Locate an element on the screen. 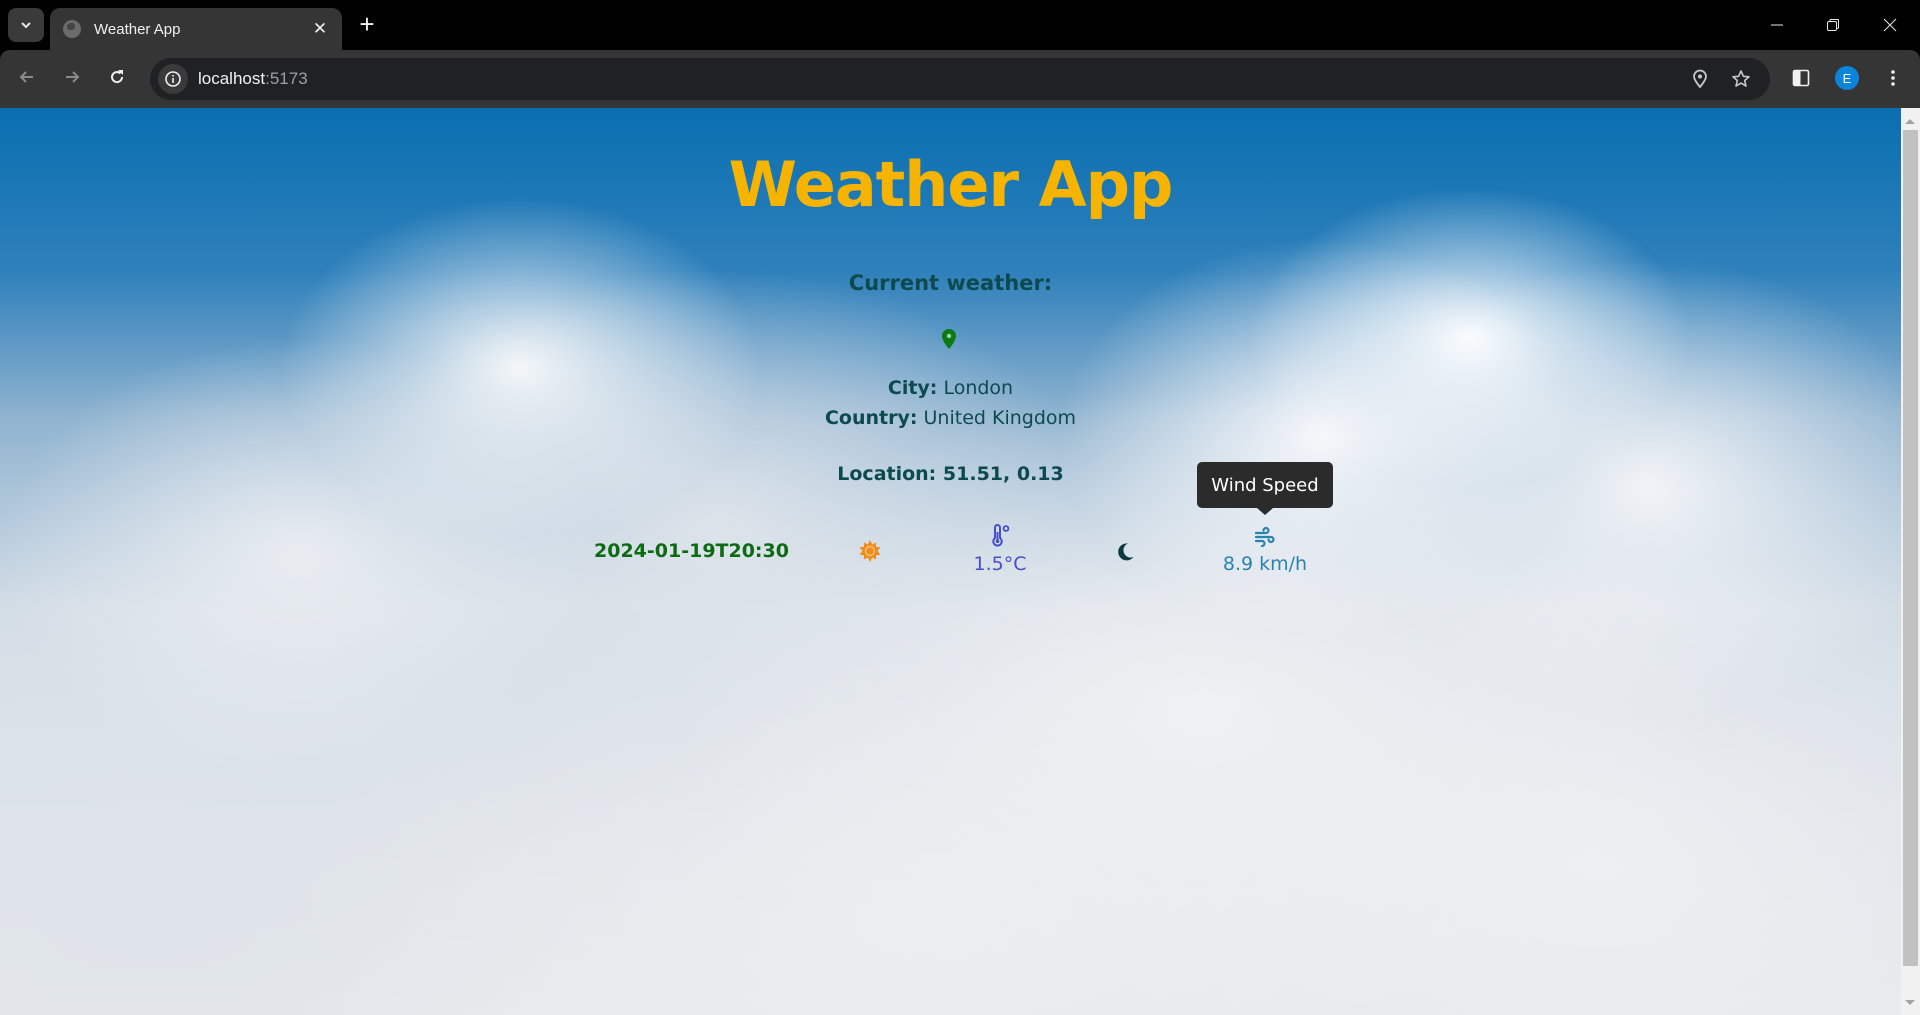  close-icon is located at coordinates (1890, 25).